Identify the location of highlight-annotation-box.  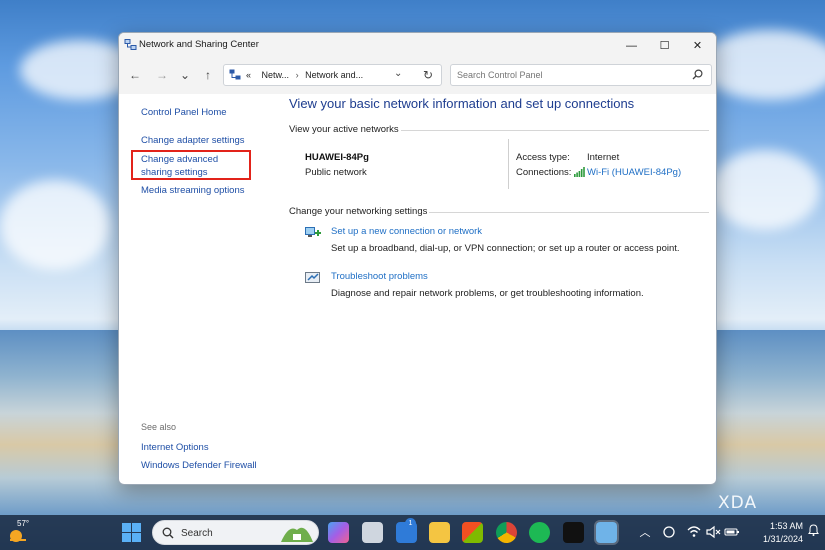
(191, 165).